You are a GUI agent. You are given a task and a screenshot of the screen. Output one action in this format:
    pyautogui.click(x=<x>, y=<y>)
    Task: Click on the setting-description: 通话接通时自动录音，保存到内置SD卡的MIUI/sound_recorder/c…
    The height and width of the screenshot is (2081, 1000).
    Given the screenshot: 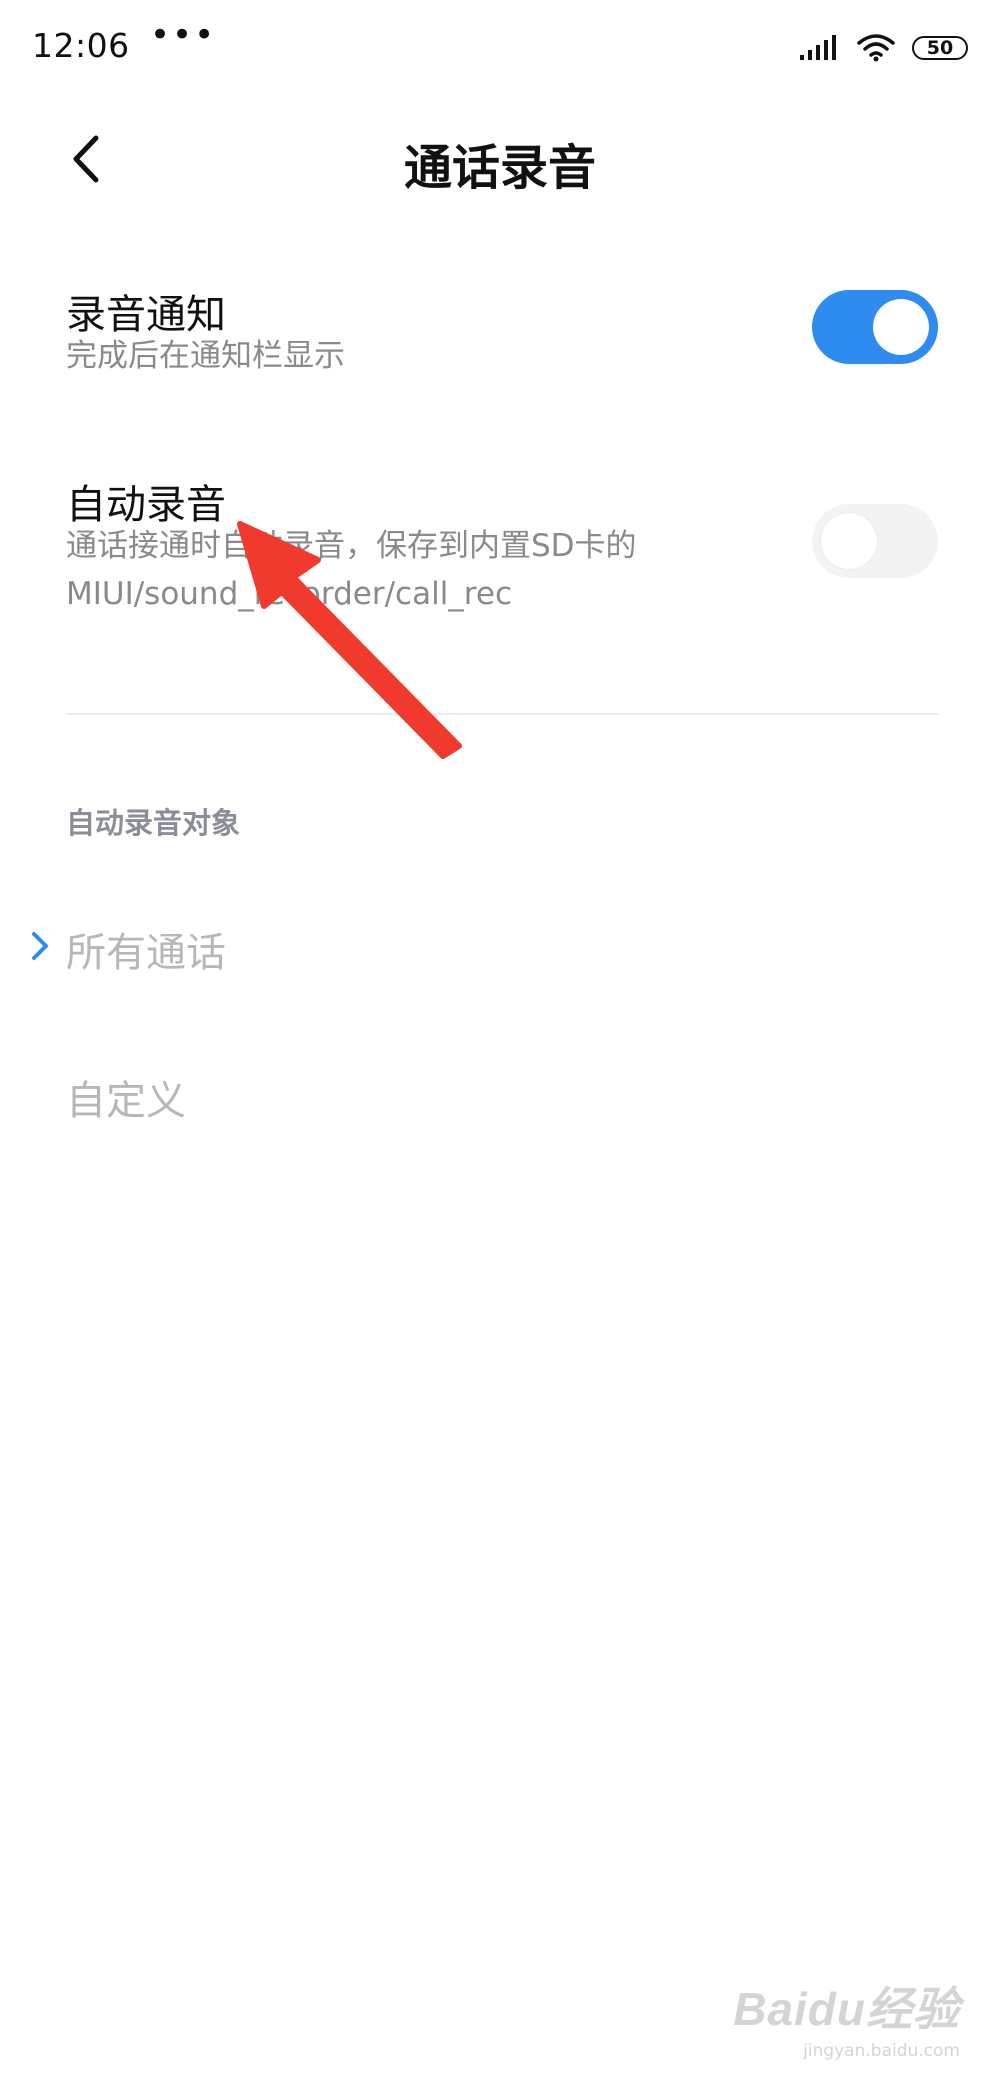 What is the action you would take?
    pyautogui.click(x=351, y=570)
    